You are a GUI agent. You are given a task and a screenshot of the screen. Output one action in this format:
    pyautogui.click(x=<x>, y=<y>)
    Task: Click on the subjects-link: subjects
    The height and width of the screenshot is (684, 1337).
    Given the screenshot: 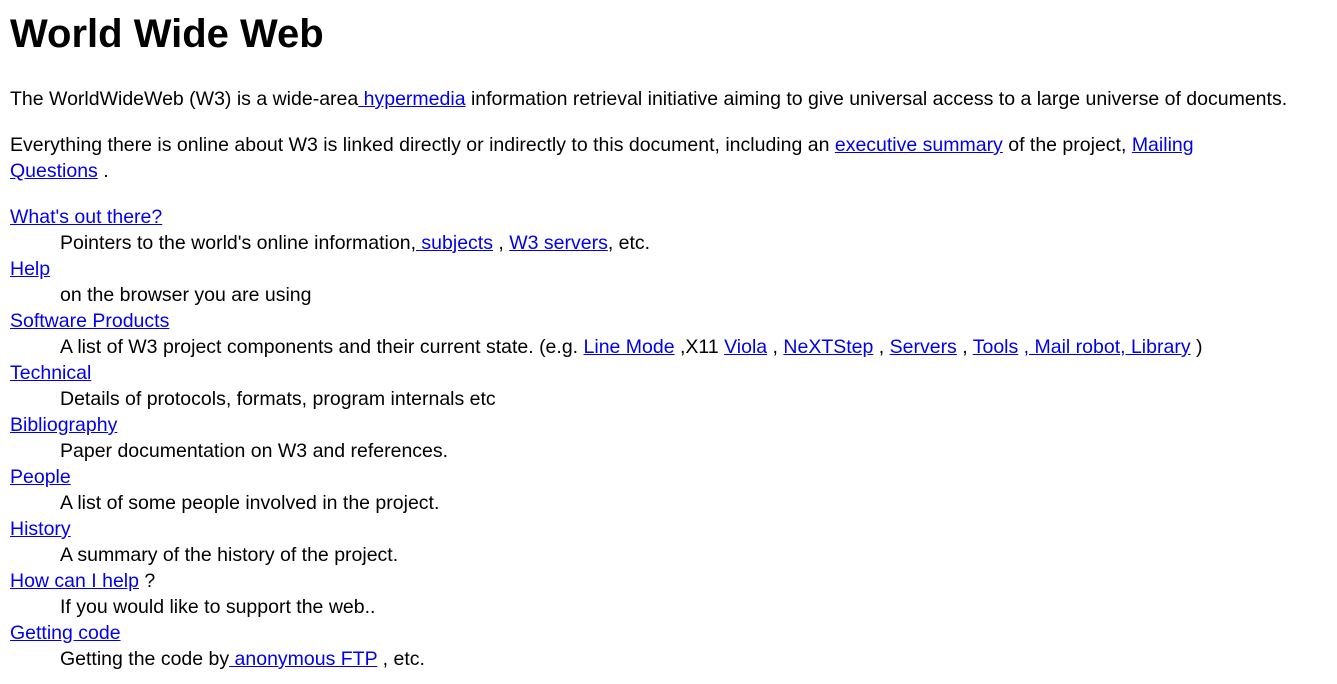 What is the action you would take?
    pyautogui.click(x=454, y=243)
    